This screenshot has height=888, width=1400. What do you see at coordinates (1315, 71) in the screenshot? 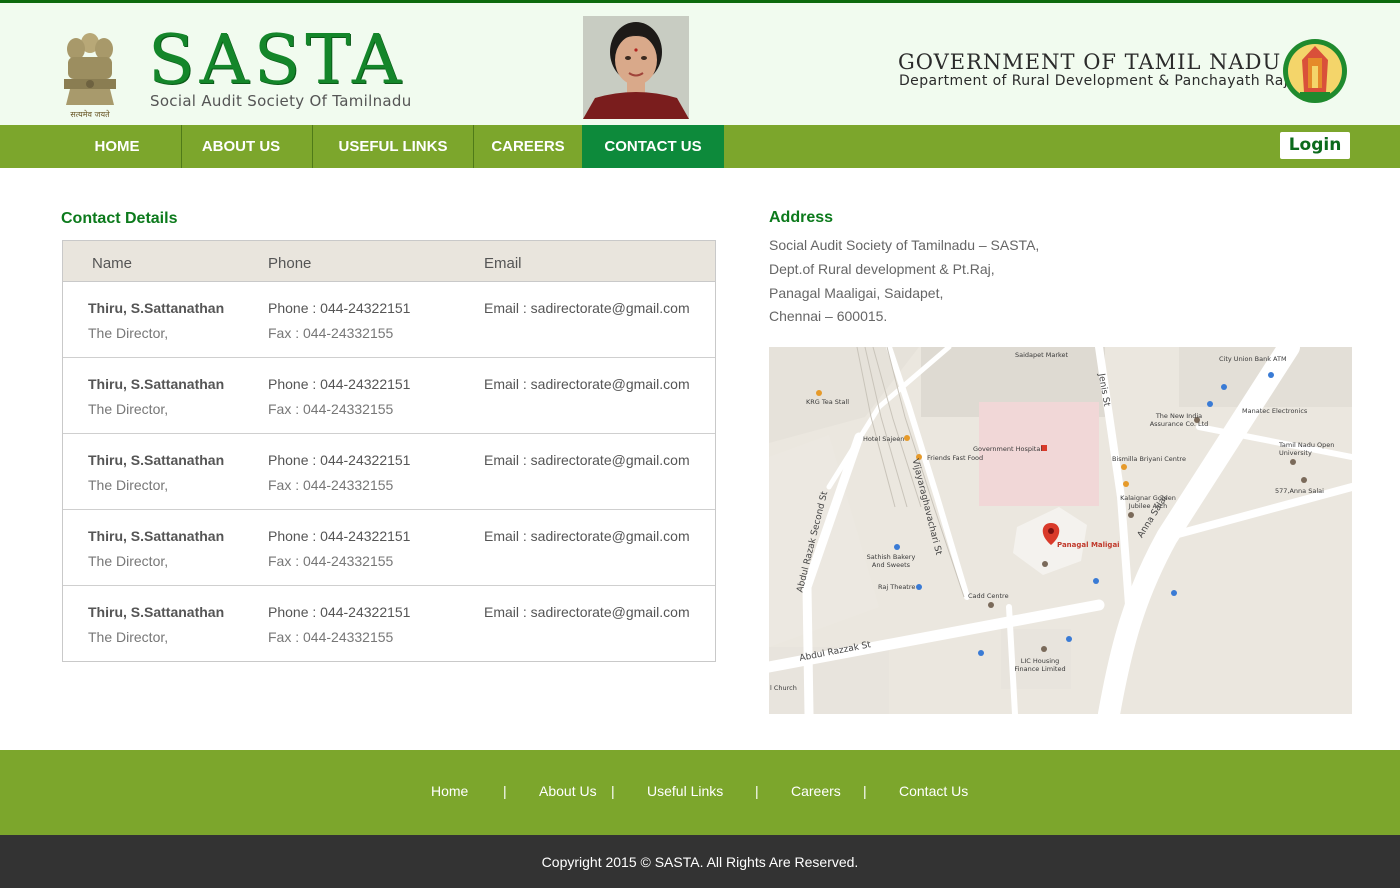
I see `tamilnadu-emblem-icon` at bounding box center [1315, 71].